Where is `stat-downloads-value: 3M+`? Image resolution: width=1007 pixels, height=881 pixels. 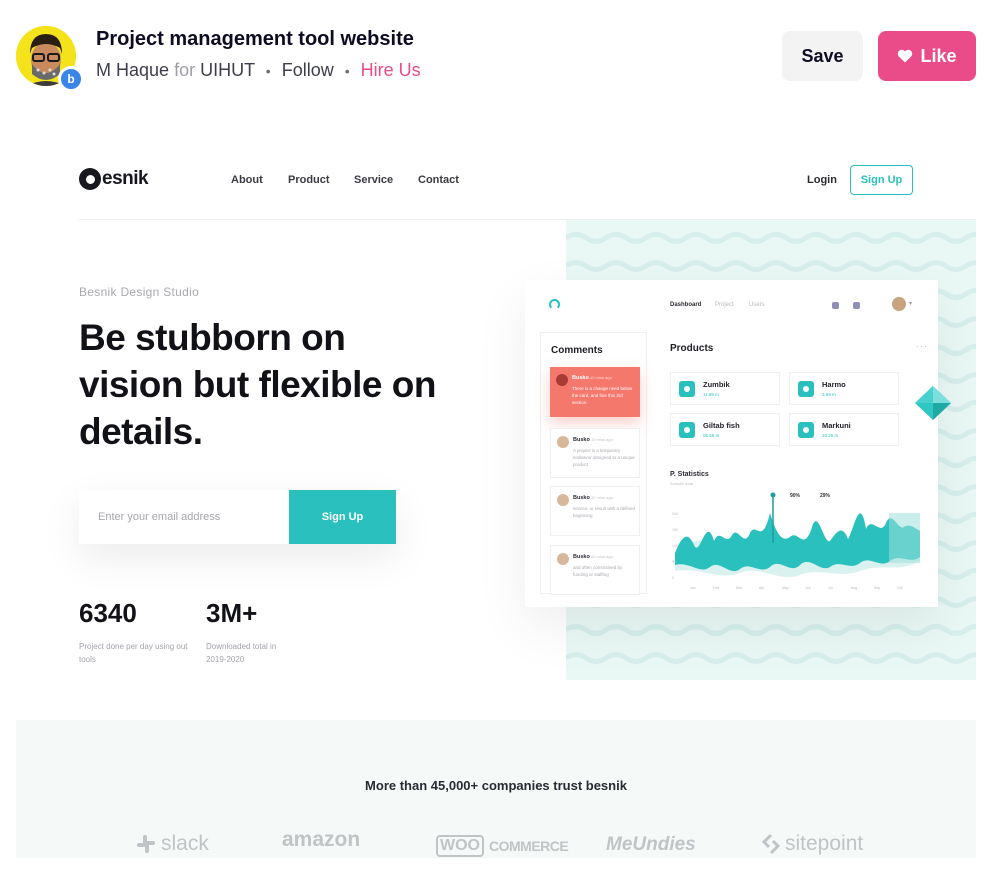
stat-downloads-value: 3M+ is located at coordinates (232, 613).